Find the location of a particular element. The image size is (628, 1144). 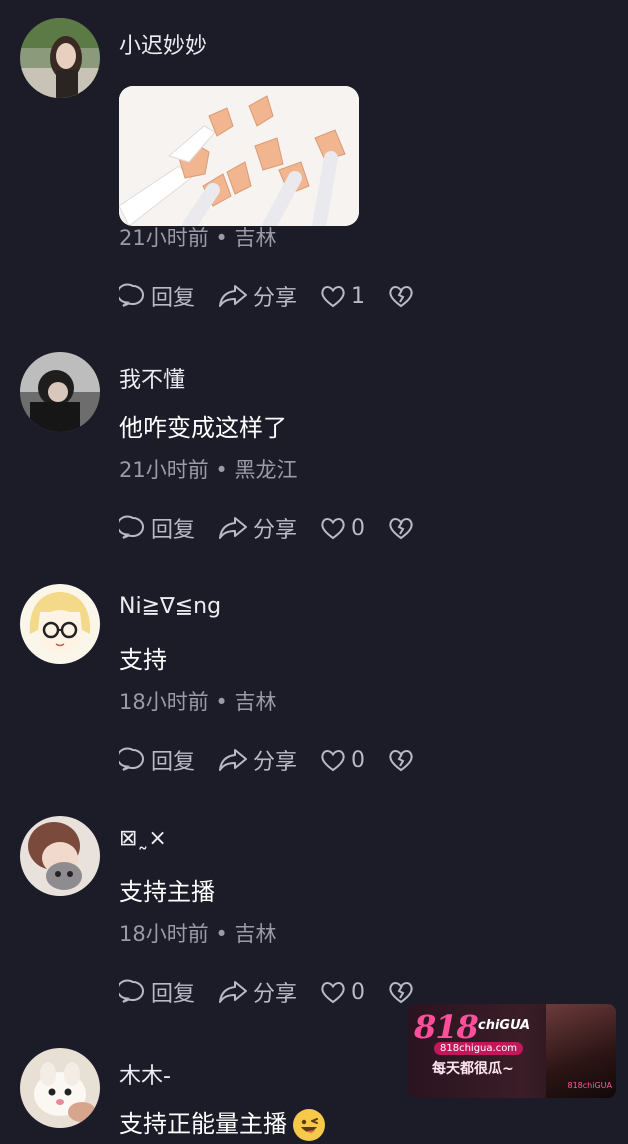

username: 我不懂 is located at coordinates (152, 378).